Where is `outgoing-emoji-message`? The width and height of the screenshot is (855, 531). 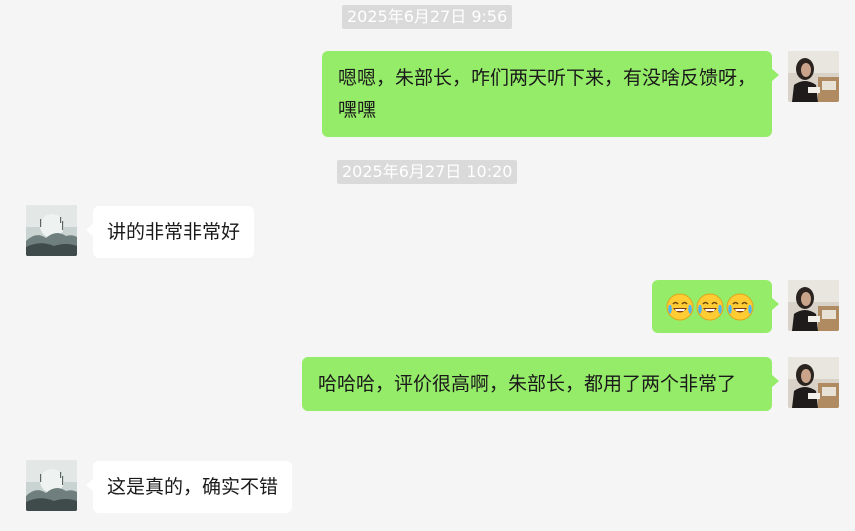 outgoing-emoji-message is located at coordinates (715, 306).